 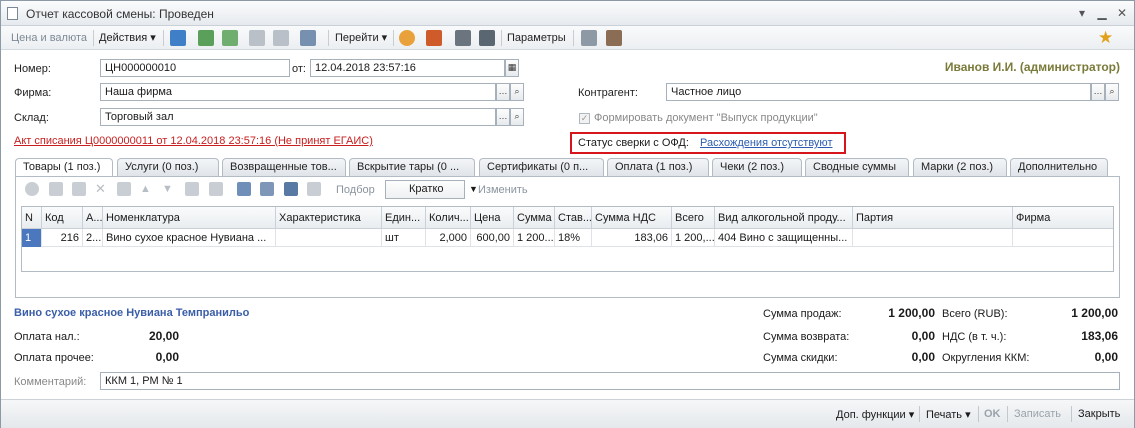 What do you see at coordinates (102, 189) in the screenshot?
I see `delete-icon: ✕` at bounding box center [102, 189].